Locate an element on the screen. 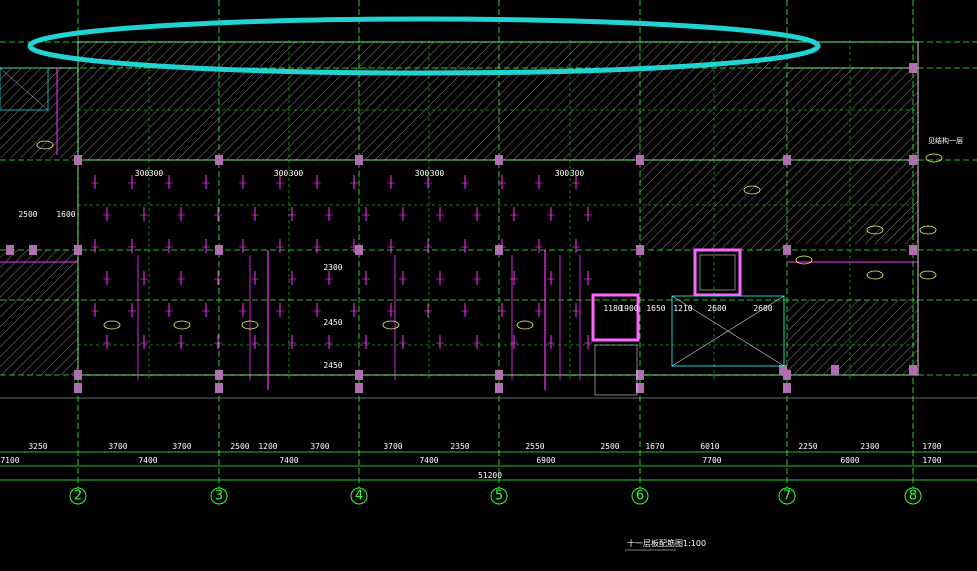  total-dimension: 51200 is located at coordinates (490, 475).